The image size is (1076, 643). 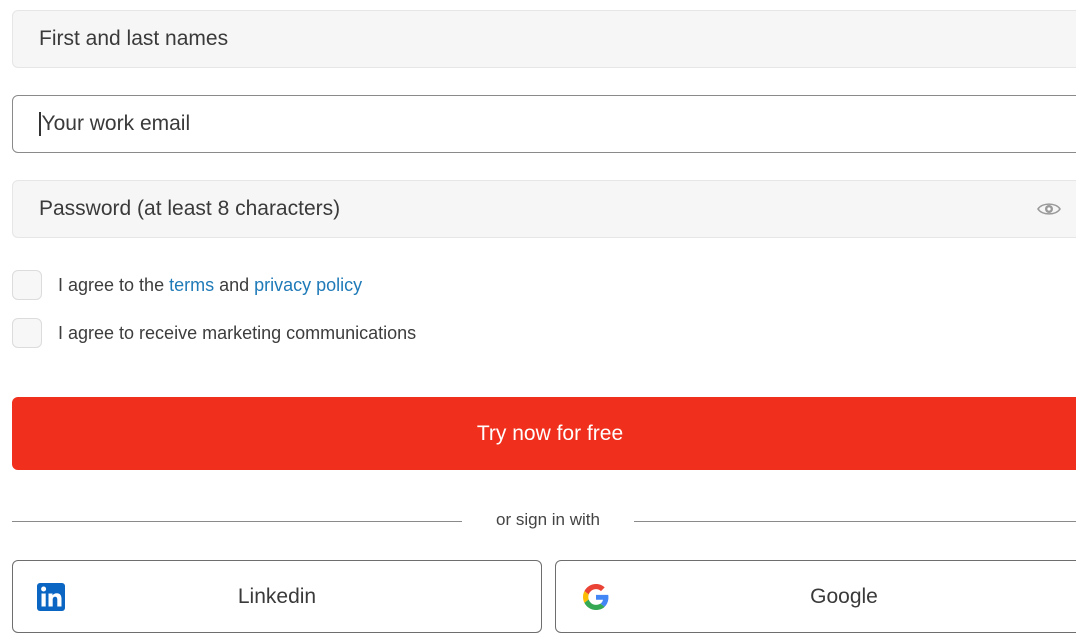 I want to click on email-field: Your work email, so click(x=544, y=124).